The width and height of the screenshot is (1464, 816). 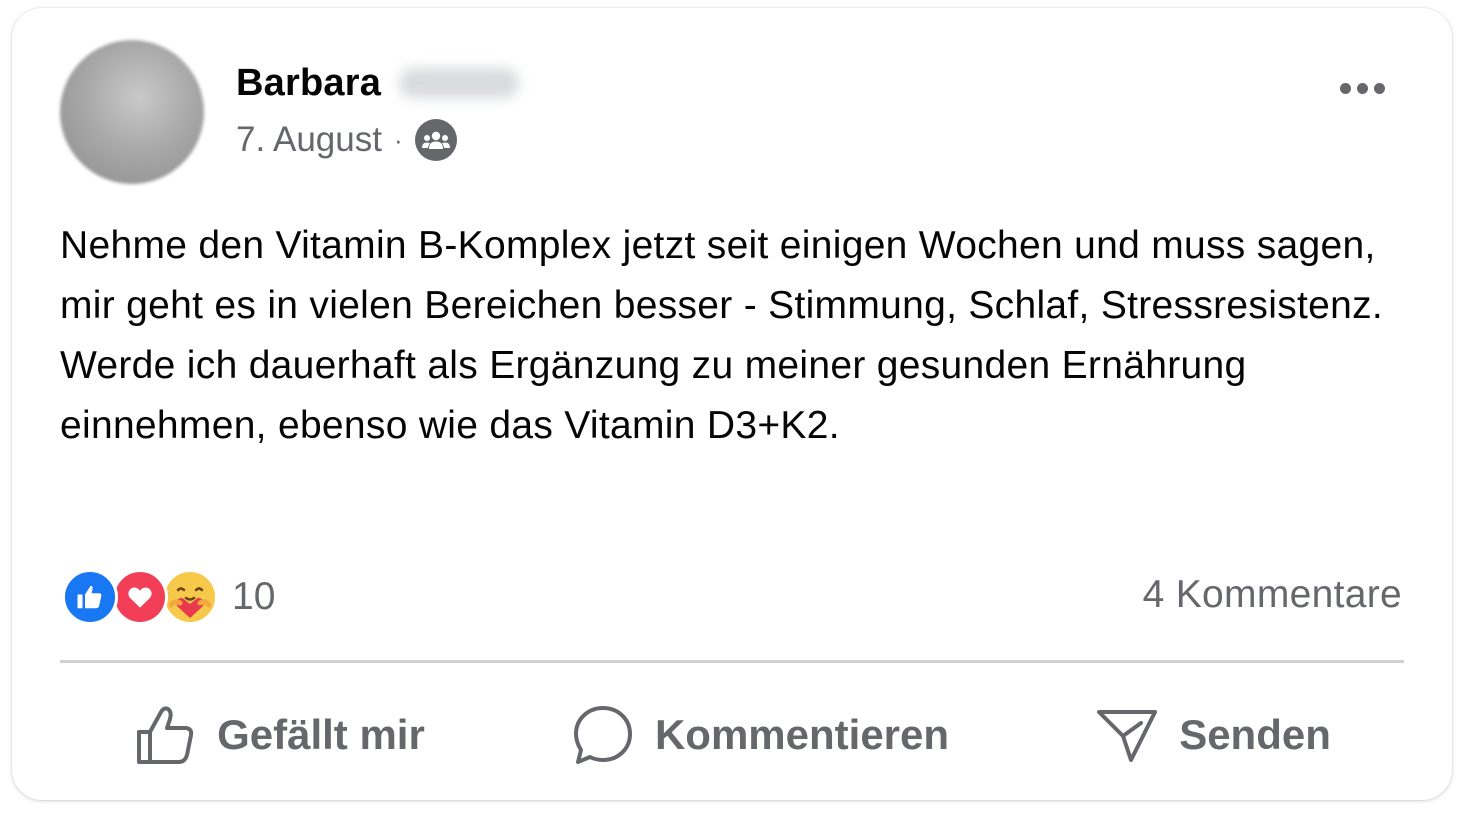 I want to click on more-options-button, so click(x=1362, y=88).